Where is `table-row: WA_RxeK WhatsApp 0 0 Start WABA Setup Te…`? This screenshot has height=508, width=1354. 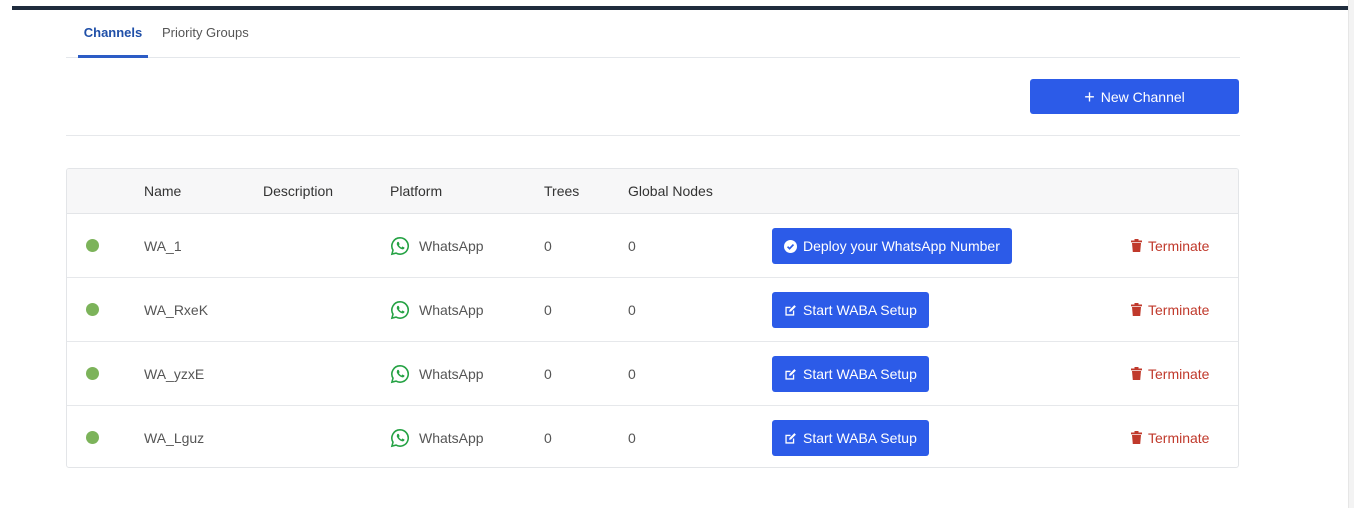
table-row: WA_RxeK WhatsApp 0 0 Start WABA Setup Te… is located at coordinates (652, 310).